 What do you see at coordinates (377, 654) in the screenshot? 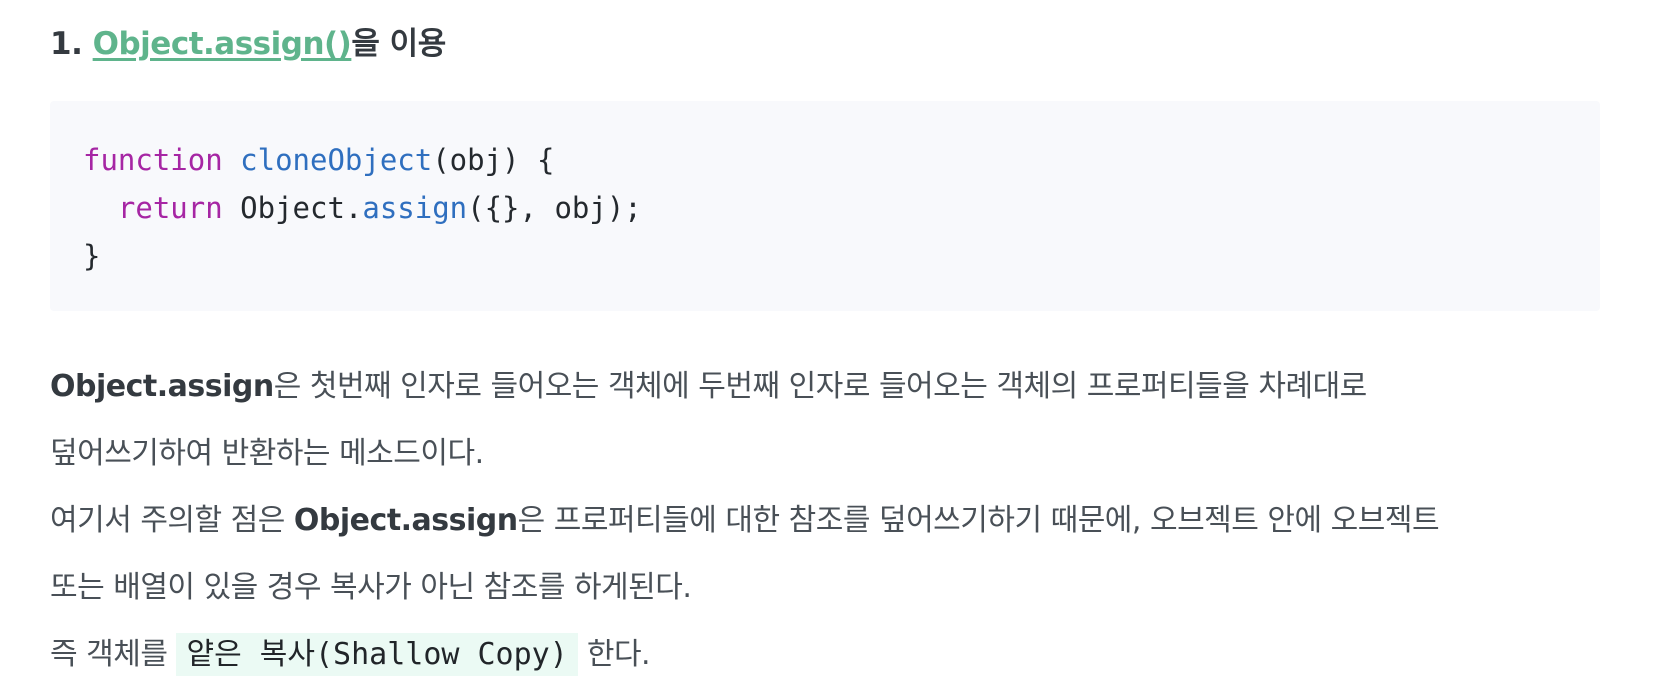
I see `inline-code-shallow-copy: 얕은 복사(Shallow Copy)` at bounding box center [377, 654].